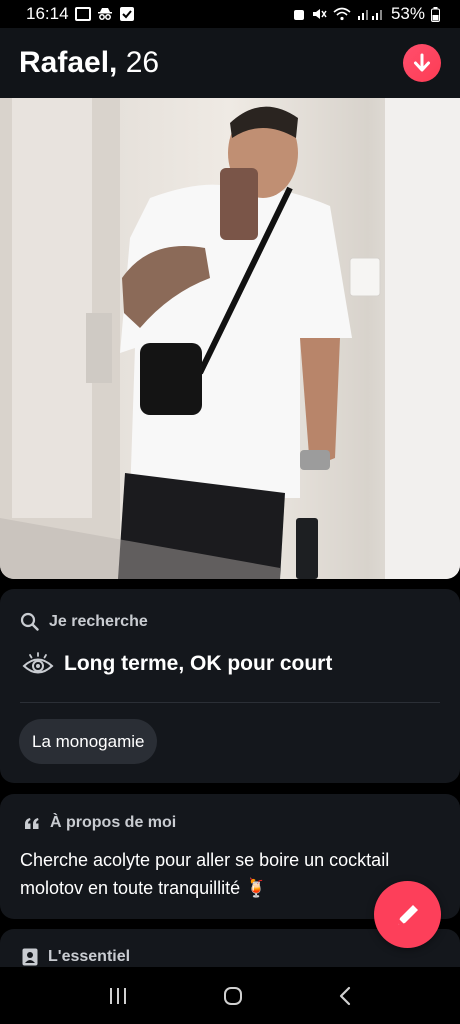  I want to click on status-bar: 16:14 53%, so click(230, 14).